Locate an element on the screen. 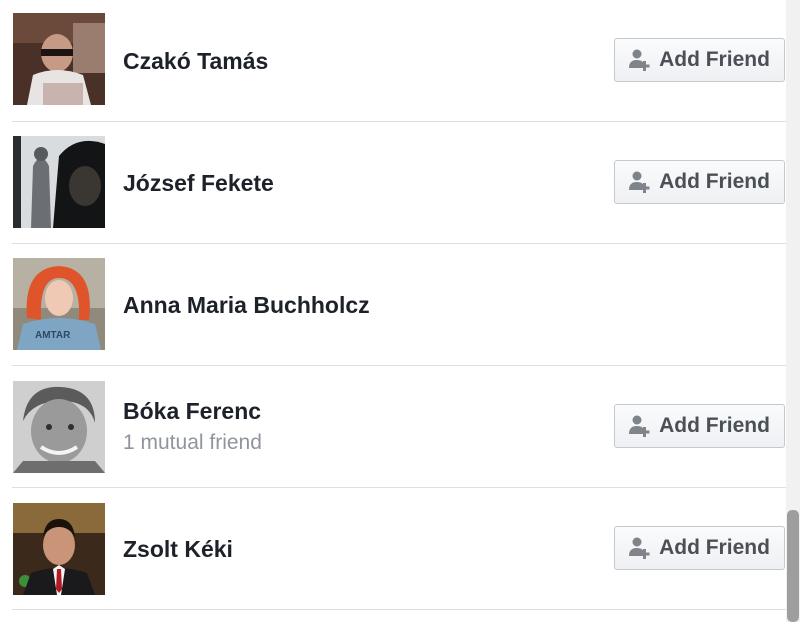  scrollbar-thumb is located at coordinates (793, 566).